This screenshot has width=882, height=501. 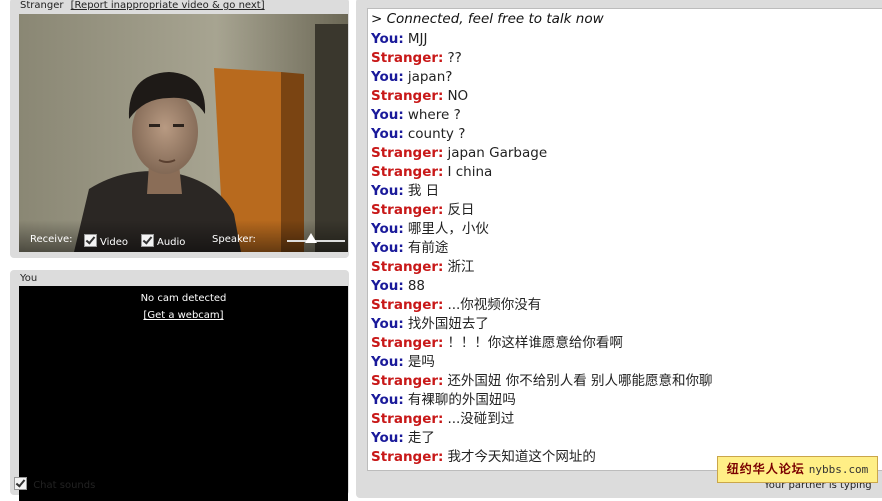 What do you see at coordinates (51, 239) in the screenshot?
I see `receive-label: Receive:` at bounding box center [51, 239].